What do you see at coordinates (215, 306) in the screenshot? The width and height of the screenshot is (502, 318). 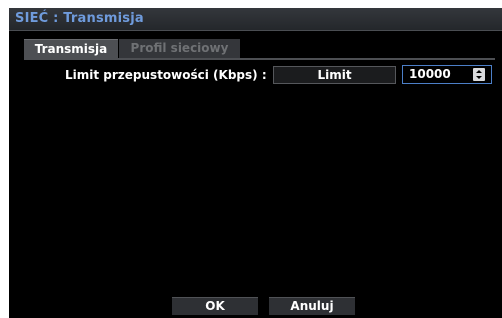 I see `ok-button: OK` at bounding box center [215, 306].